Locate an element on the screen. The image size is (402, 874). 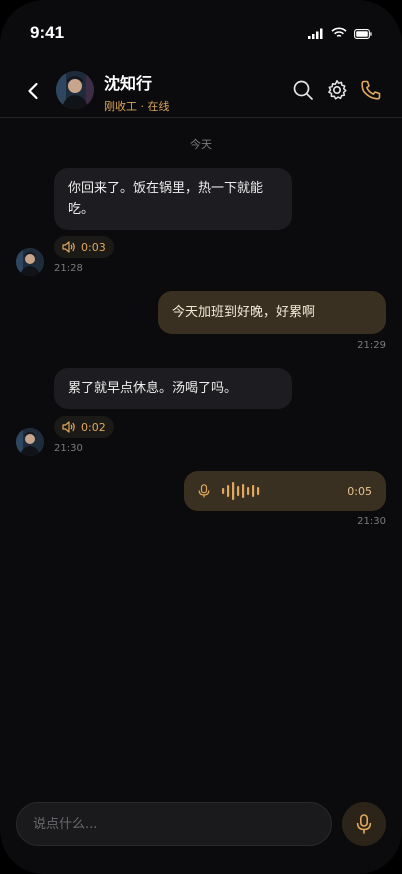
signal-icon is located at coordinates (316, 33).